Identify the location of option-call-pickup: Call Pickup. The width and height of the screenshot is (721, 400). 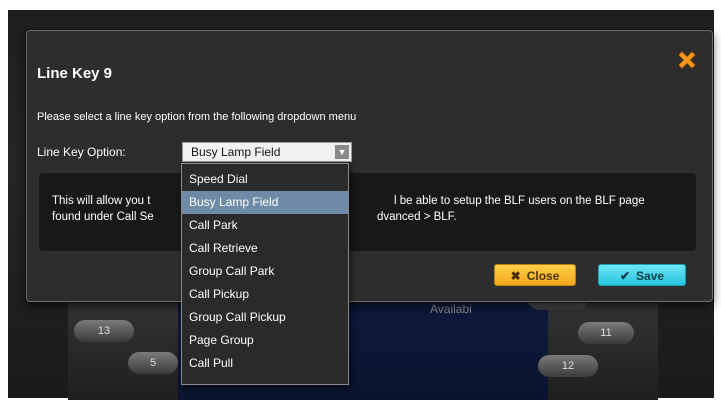
(265, 294).